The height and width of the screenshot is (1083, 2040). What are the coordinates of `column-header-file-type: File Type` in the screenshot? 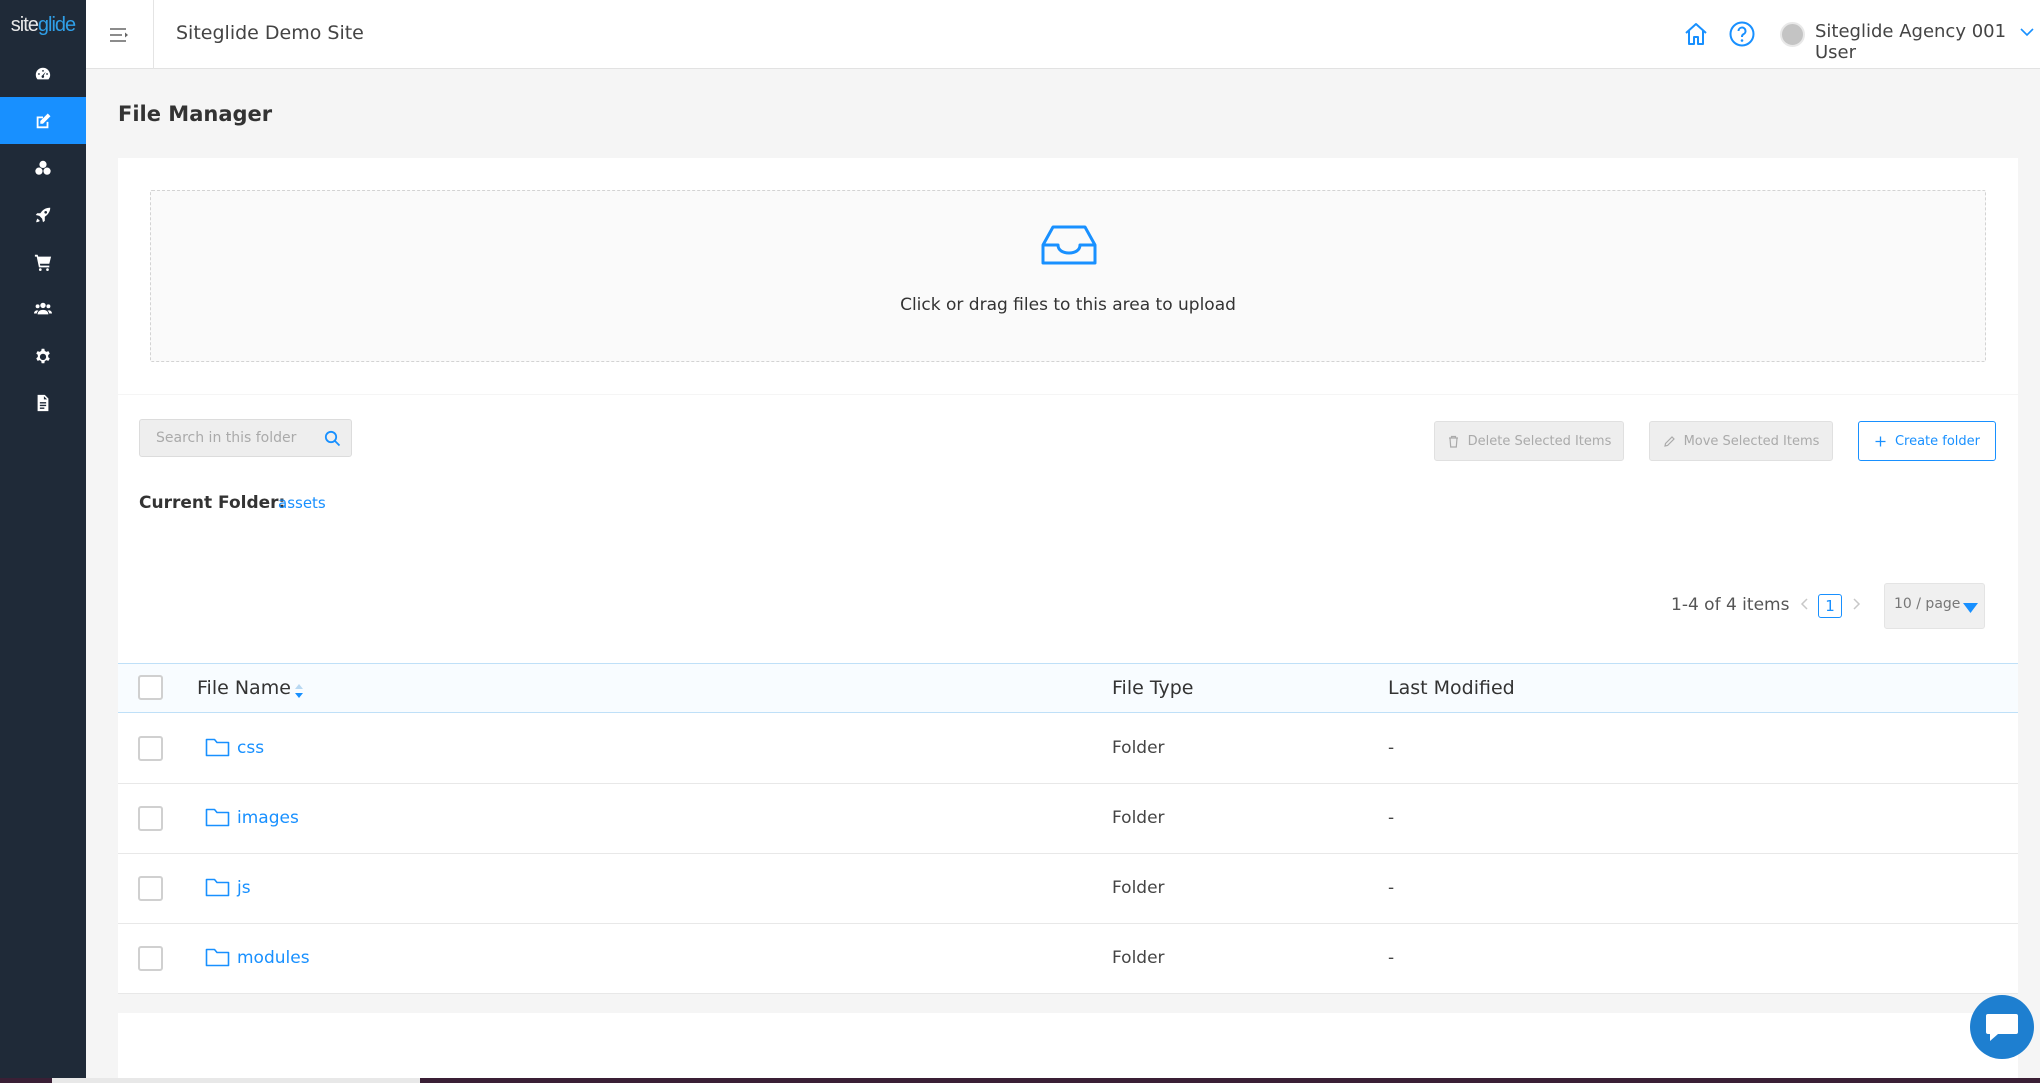 It's located at (1153, 688).